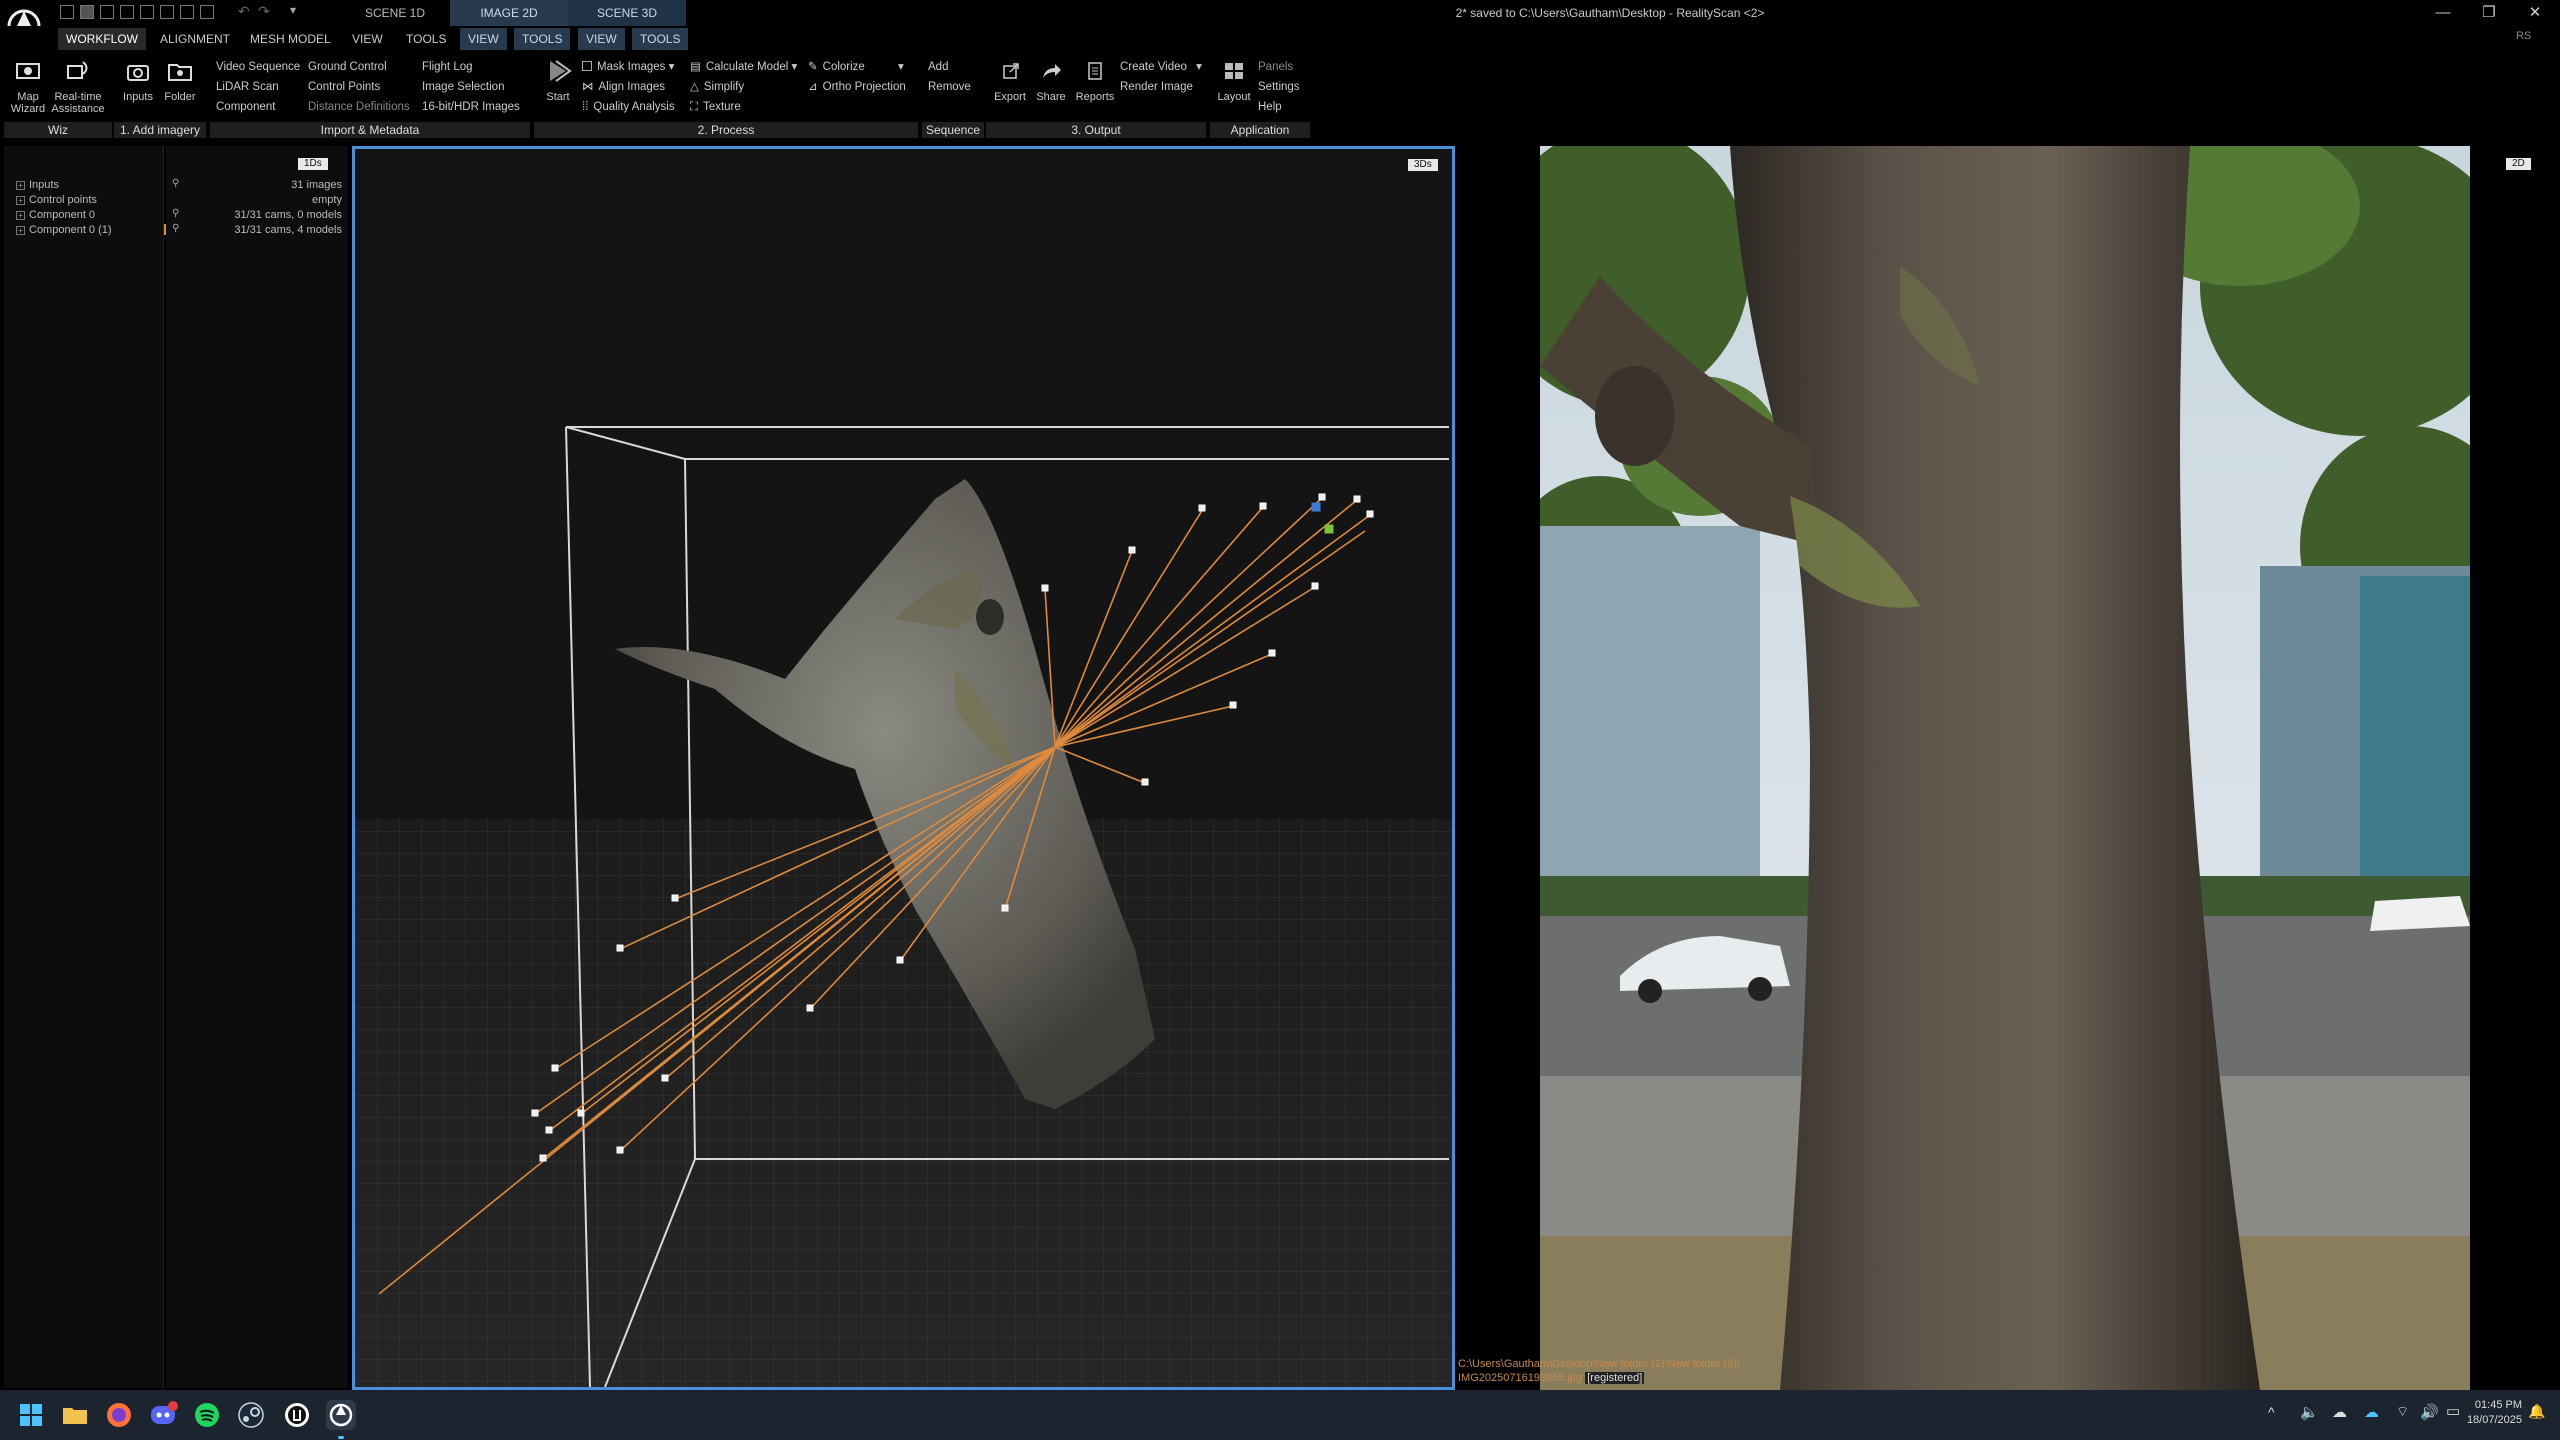  Describe the element at coordinates (62, 215) in the screenshot. I see `tree-item-label: Component 0` at that location.